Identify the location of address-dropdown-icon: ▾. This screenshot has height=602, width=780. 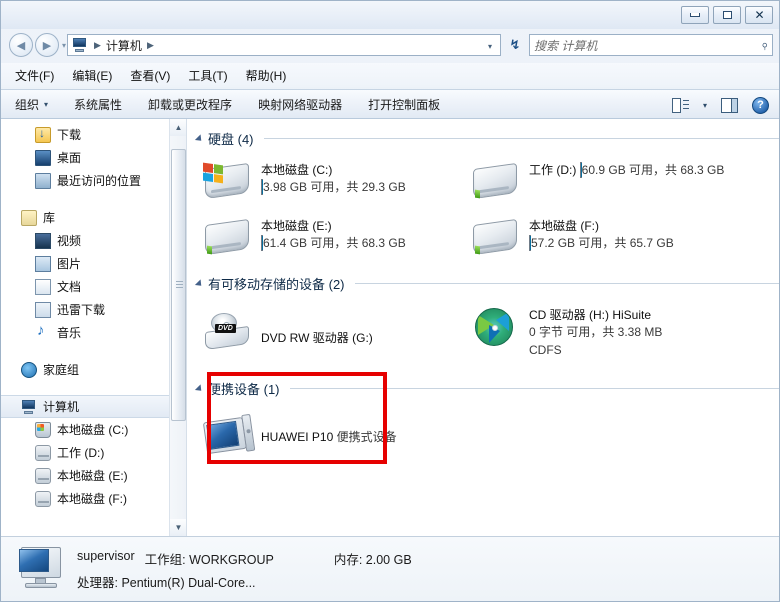
(490, 46).